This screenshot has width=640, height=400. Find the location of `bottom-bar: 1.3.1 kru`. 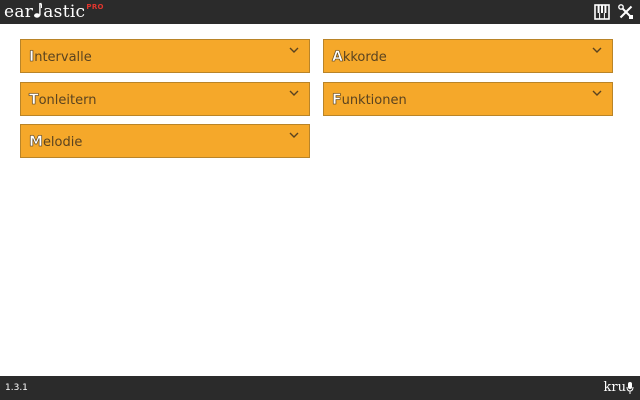

bottom-bar: 1.3.1 kru is located at coordinates (320, 388).